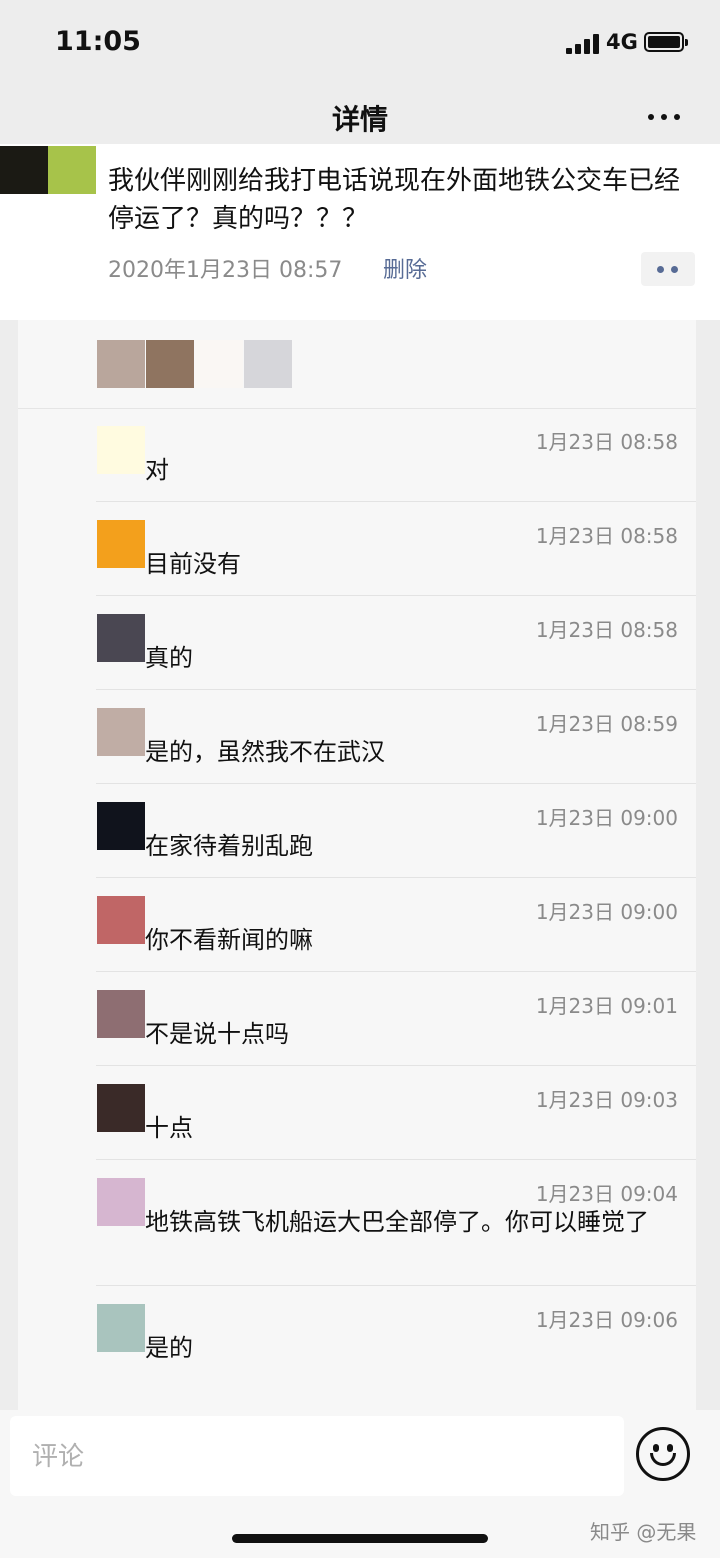 The width and height of the screenshot is (720, 1558). What do you see at coordinates (606, 1320) in the screenshot?
I see `comment-time: 1月23日 09:06` at bounding box center [606, 1320].